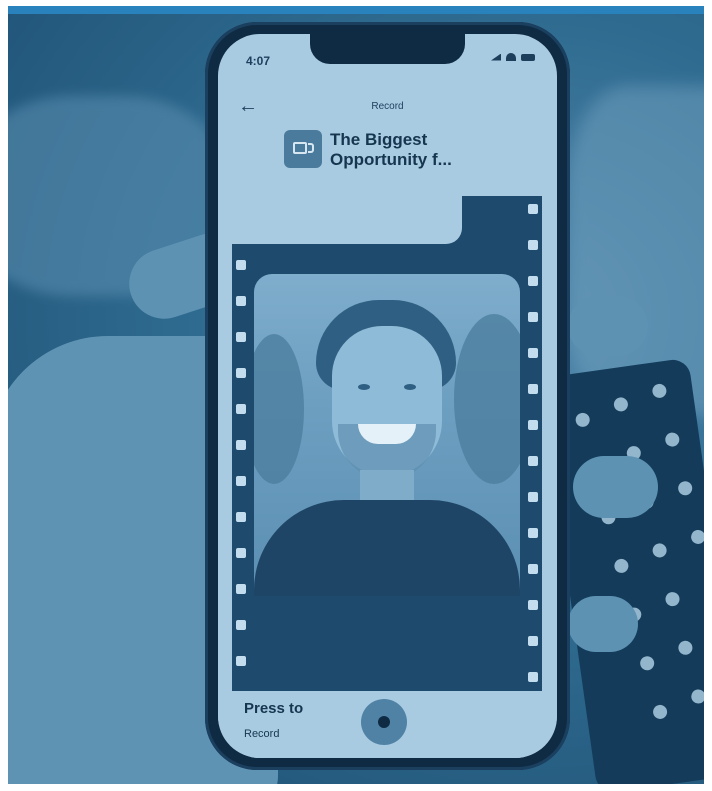  Describe the element at coordinates (387, 548) in the screenshot. I see `person-shirt` at that location.